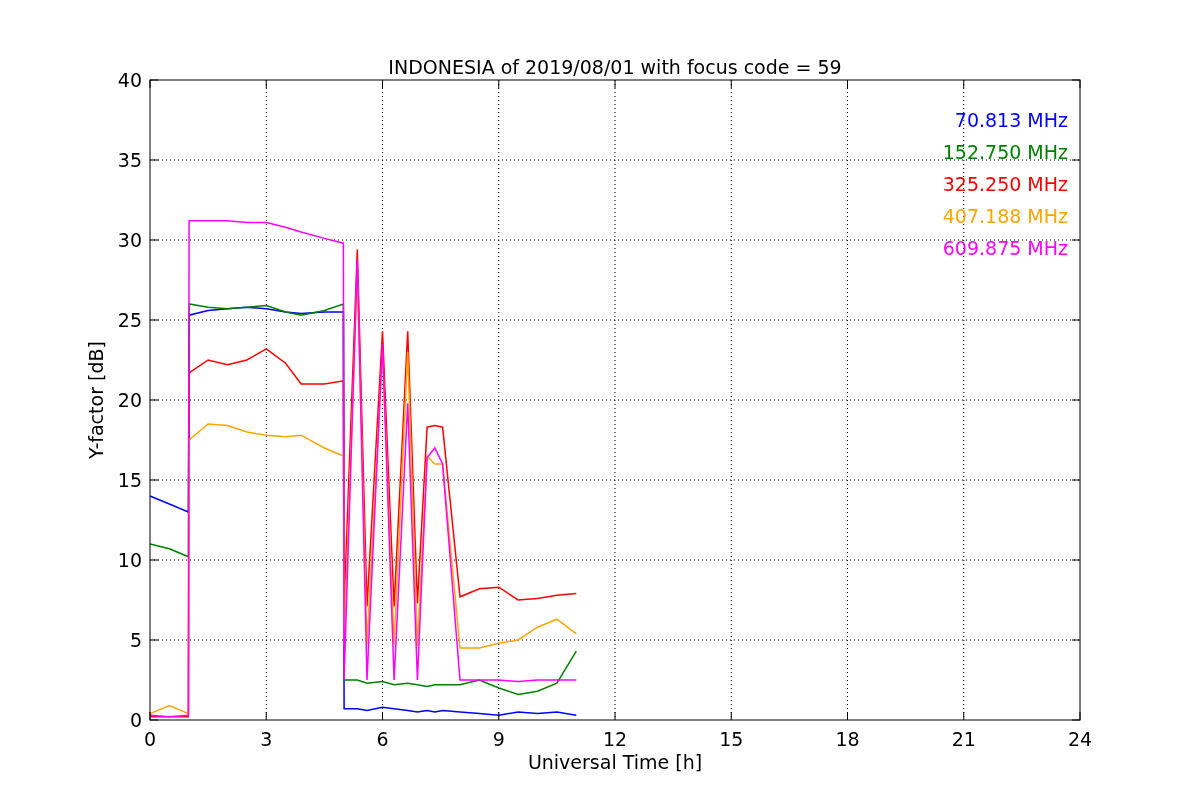  What do you see at coordinates (266, 739) in the screenshot?
I see `x-tick-label: 3` at bounding box center [266, 739].